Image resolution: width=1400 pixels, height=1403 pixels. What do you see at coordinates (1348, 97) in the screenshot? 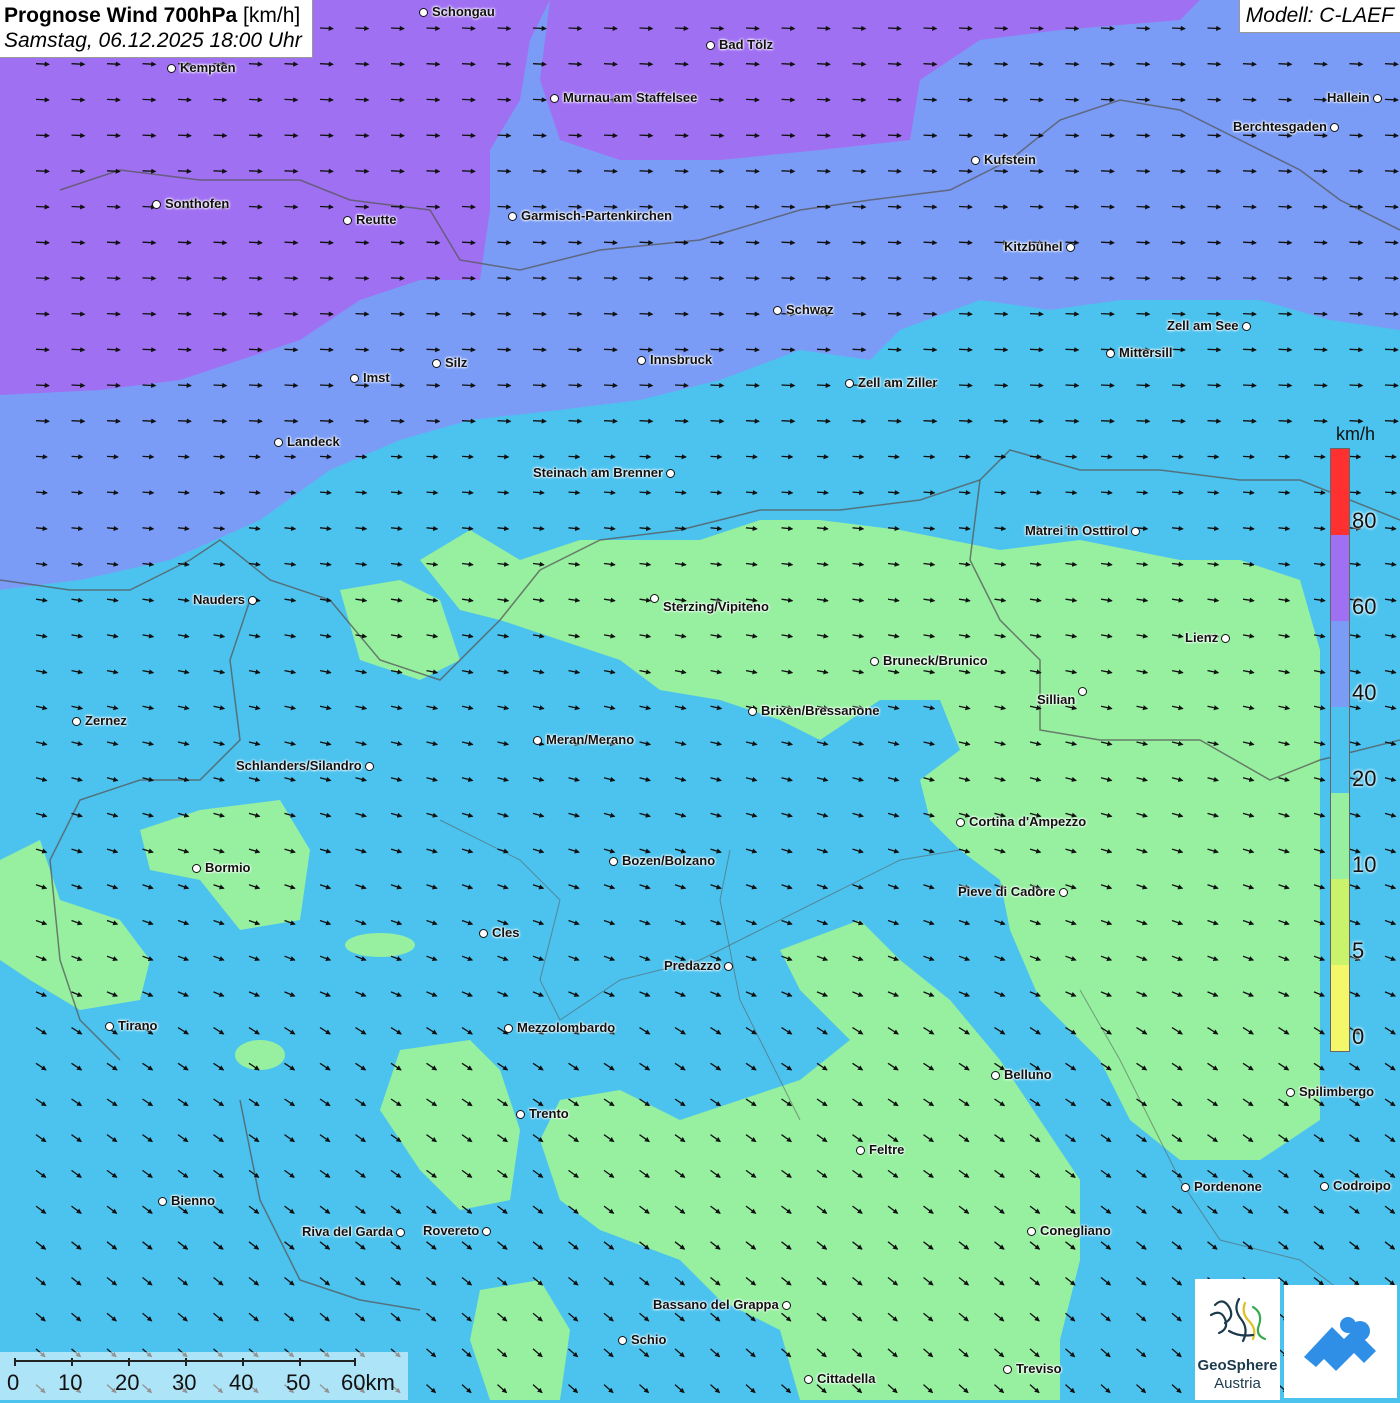
I see `city-label: Hallein` at bounding box center [1348, 97].